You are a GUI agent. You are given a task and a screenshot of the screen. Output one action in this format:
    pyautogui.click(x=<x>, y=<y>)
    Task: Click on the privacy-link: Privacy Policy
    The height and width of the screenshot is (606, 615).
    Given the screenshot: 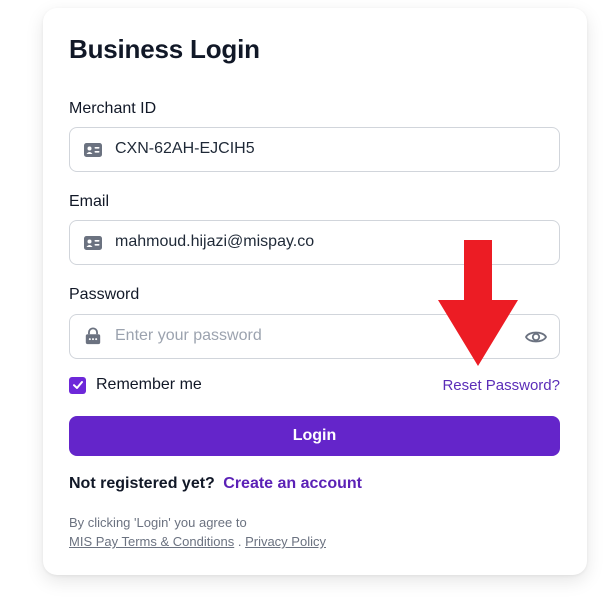 What is the action you would take?
    pyautogui.click(x=285, y=541)
    